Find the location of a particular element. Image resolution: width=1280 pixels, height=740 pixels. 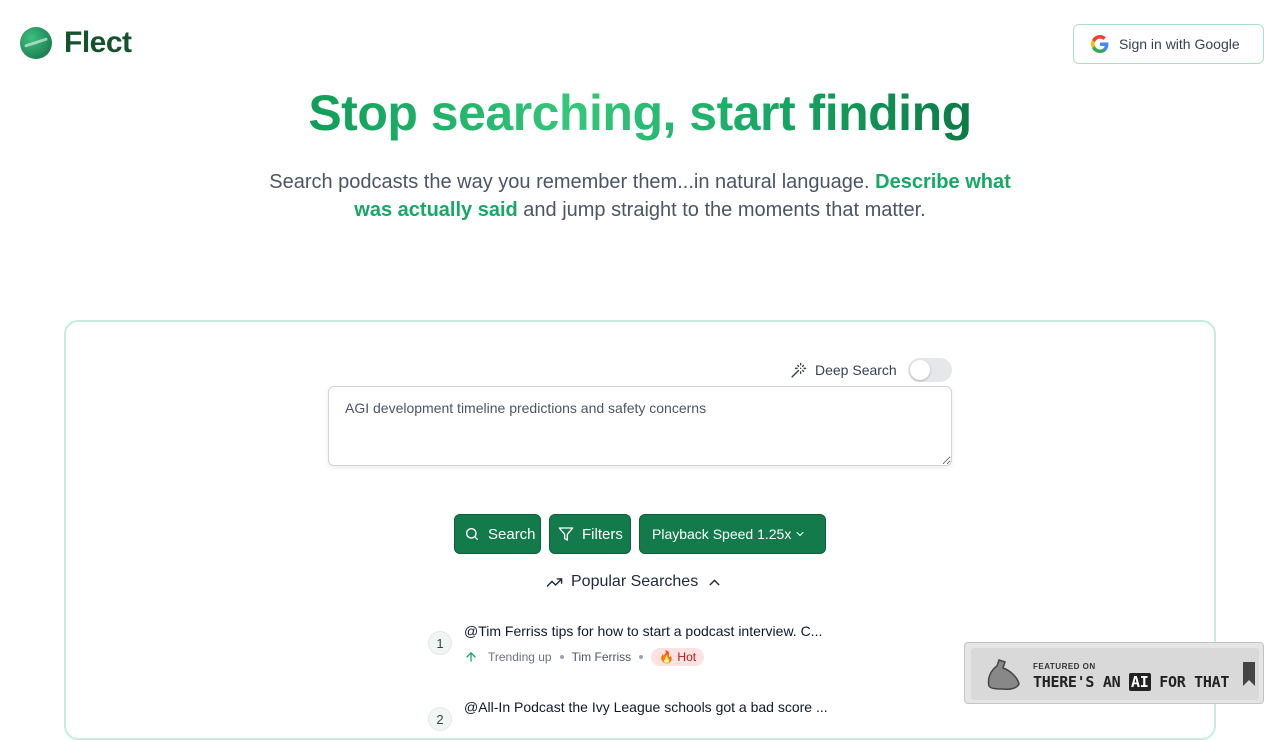

toggle-knob is located at coordinates (920, 370).